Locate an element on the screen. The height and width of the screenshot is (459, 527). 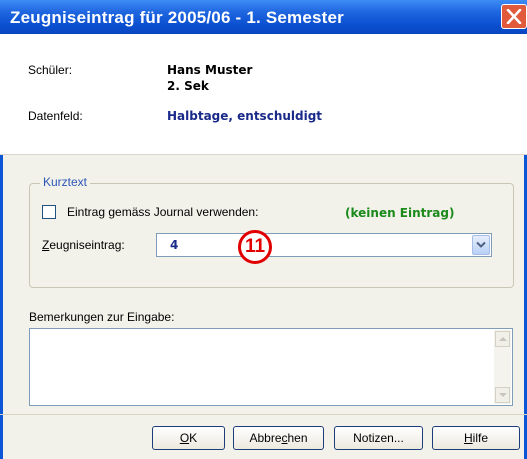
schueler-name: Hans Muster is located at coordinates (210, 70).